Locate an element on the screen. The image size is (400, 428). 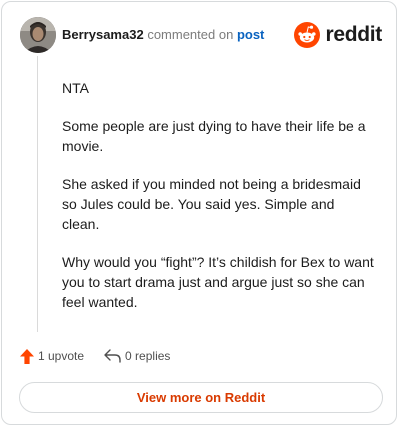
action-text: commented on is located at coordinates (190, 34).